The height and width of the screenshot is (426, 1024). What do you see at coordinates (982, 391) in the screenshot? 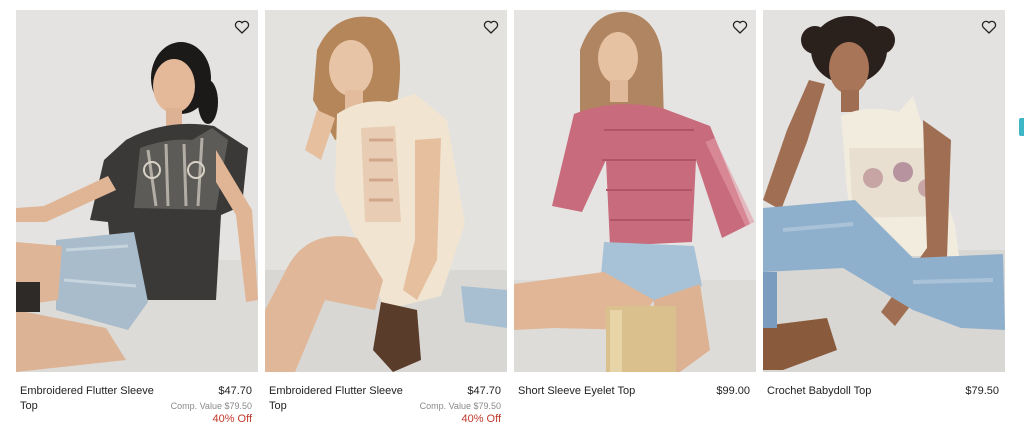
I see `sale-price: $79.50` at bounding box center [982, 391].